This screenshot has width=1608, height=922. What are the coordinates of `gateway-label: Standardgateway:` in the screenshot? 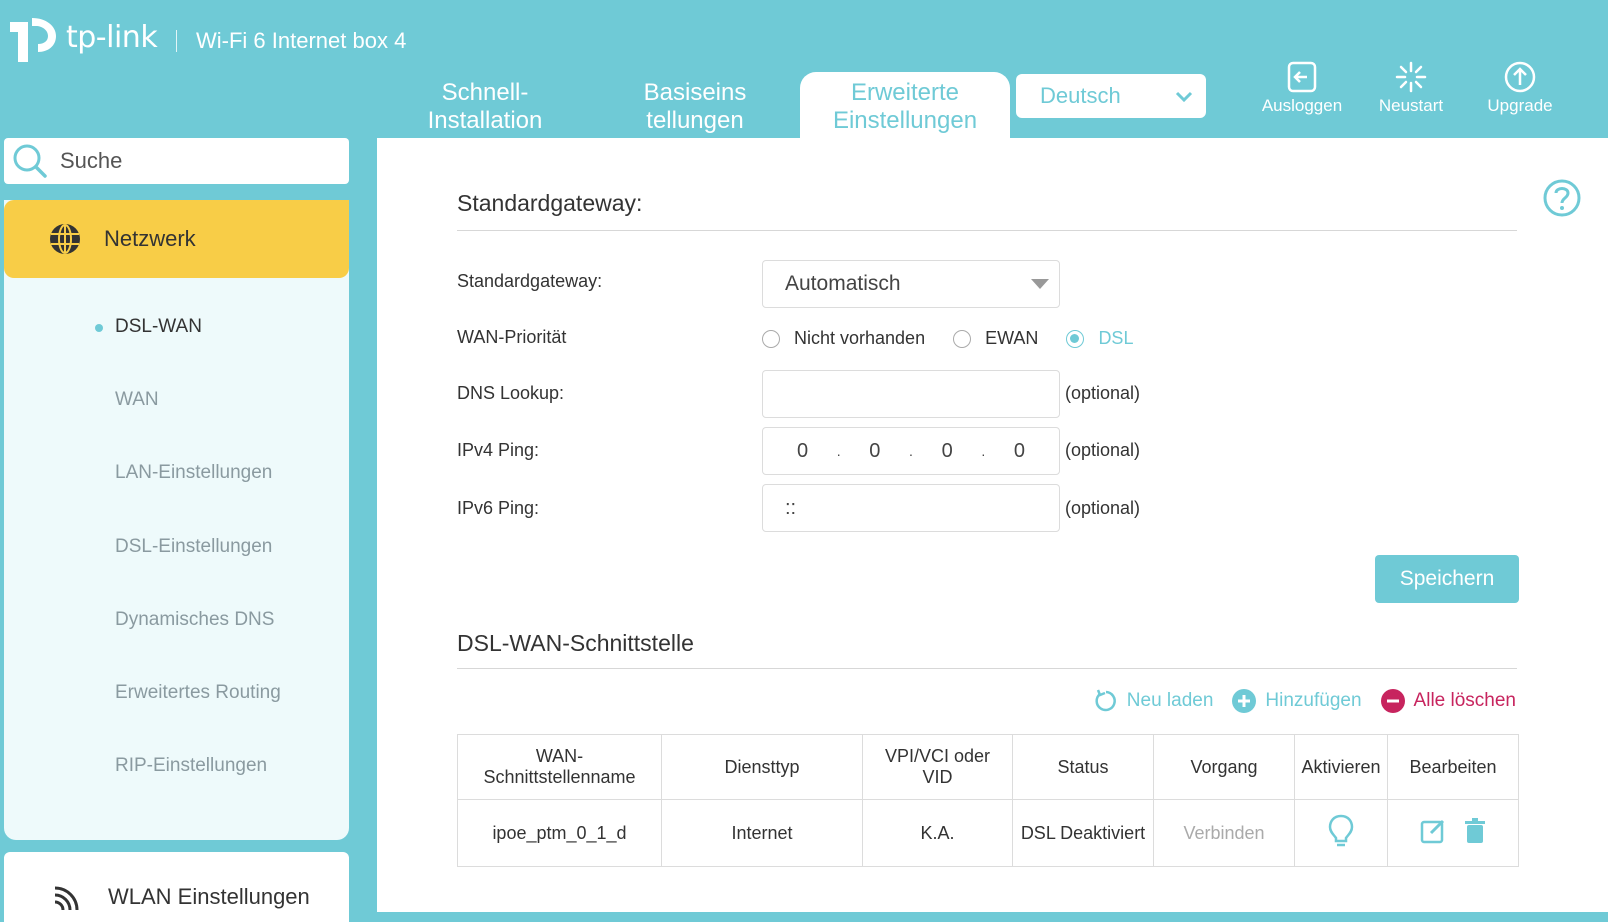 It's located at (530, 281).